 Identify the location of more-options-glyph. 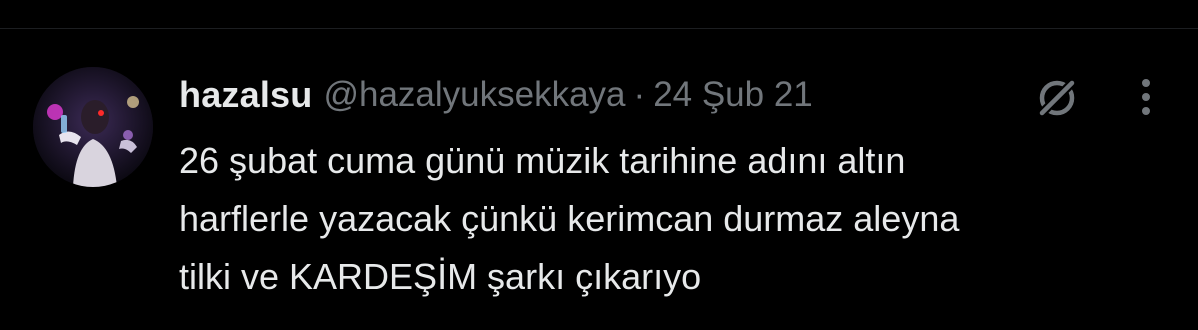
(1146, 97).